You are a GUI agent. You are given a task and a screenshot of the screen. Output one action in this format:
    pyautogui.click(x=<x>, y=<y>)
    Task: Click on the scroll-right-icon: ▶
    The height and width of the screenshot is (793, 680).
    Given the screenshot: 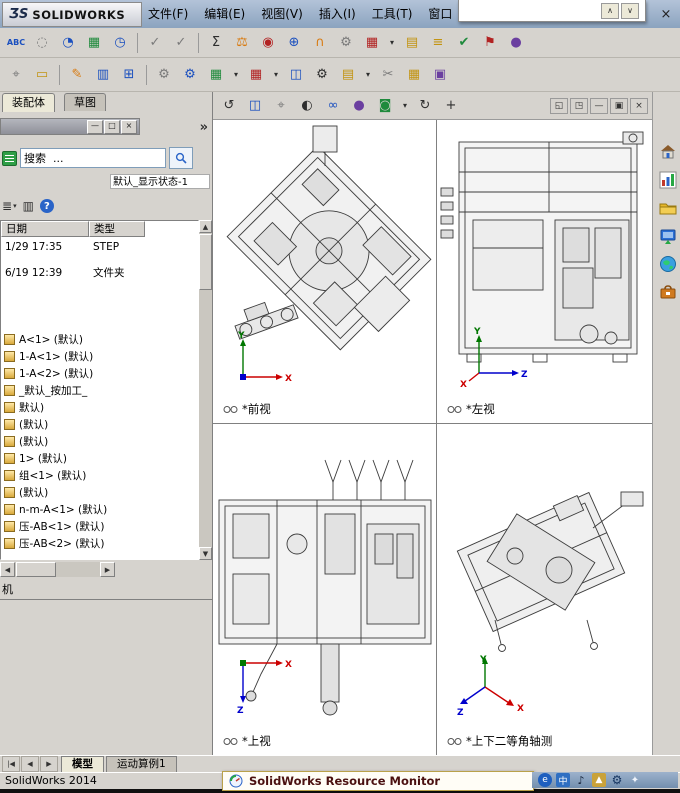 What is the action you would take?
    pyautogui.click(x=107, y=569)
    